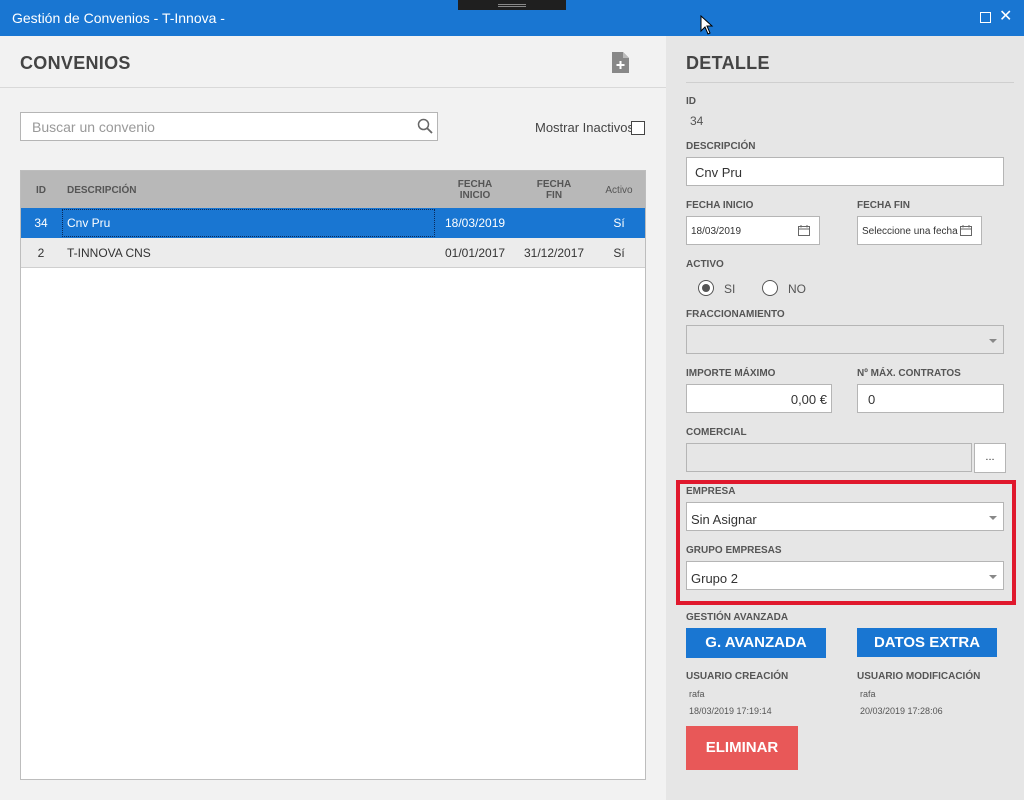 The image size is (1024, 800). I want to click on activo-si-radio, so click(706, 288).